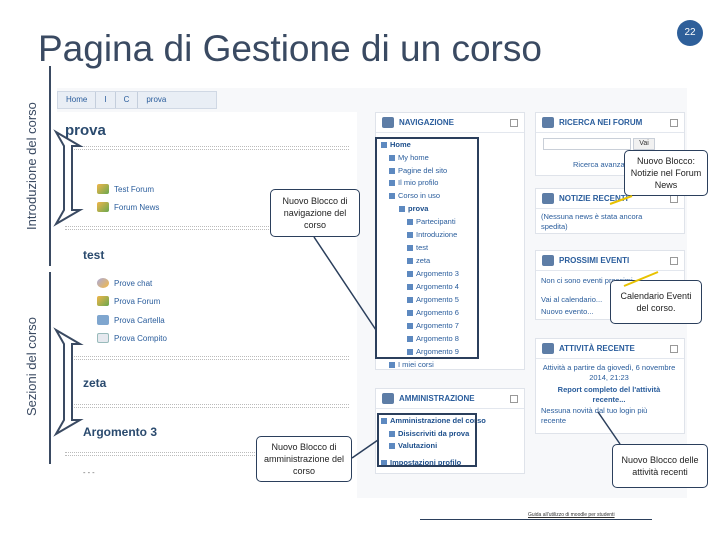 This screenshot has height=540, width=720. What do you see at coordinates (432, 234) in the screenshot?
I see `nav-introduzione: Introduzione` at bounding box center [432, 234].